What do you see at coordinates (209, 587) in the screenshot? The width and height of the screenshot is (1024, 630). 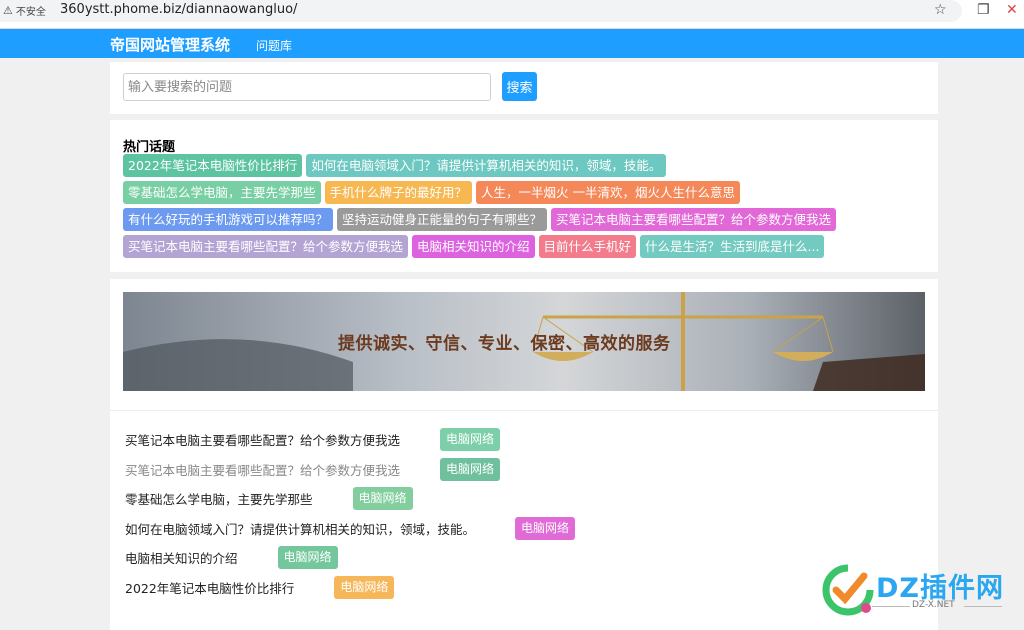 I see `question-title-link: 2022年笔记本电脑性价比排行` at bounding box center [209, 587].